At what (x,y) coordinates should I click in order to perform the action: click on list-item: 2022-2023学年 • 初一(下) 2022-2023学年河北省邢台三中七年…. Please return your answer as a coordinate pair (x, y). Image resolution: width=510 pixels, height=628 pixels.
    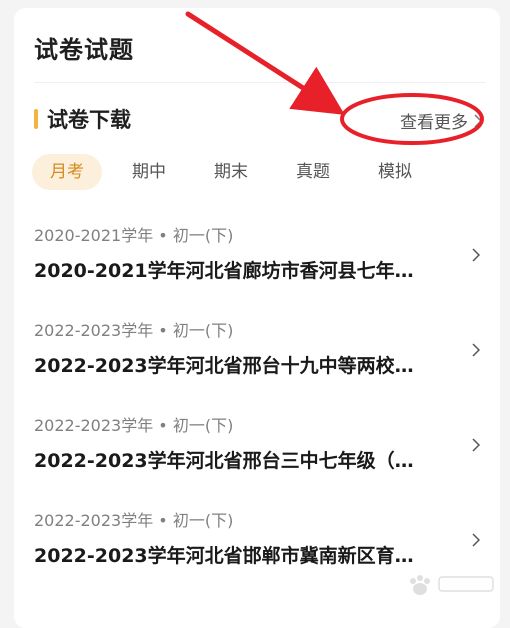
    Looking at the image, I should click on (257, 447).